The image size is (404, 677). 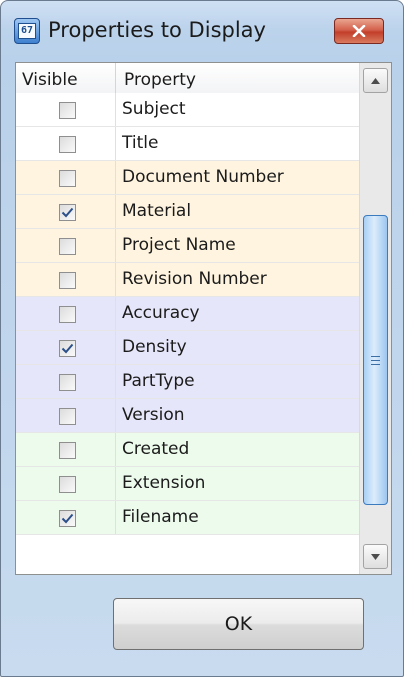 I want to click on scroll-down-button, so click(x=375, y=556).